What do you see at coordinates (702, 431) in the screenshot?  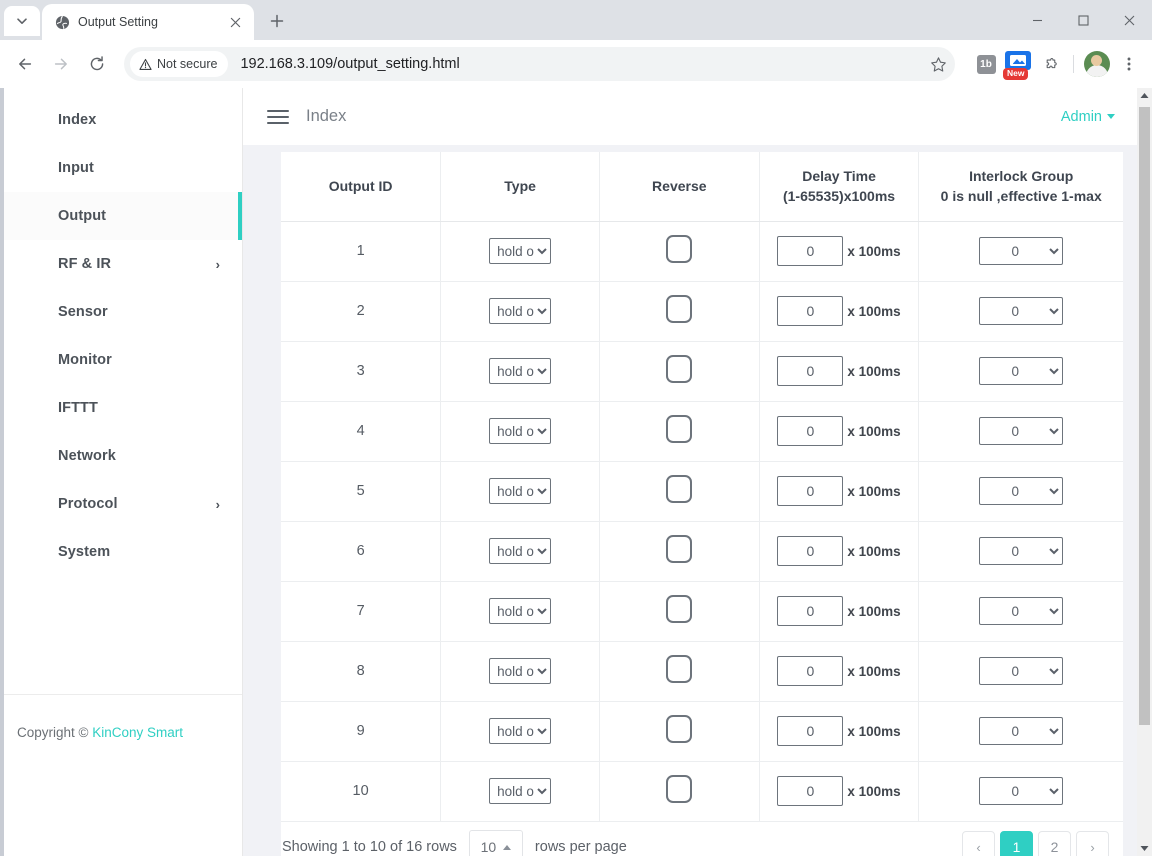 I see `table-row: 4 hold ondelayfollow x 100ms 012345` at bounding box center [702, 431].